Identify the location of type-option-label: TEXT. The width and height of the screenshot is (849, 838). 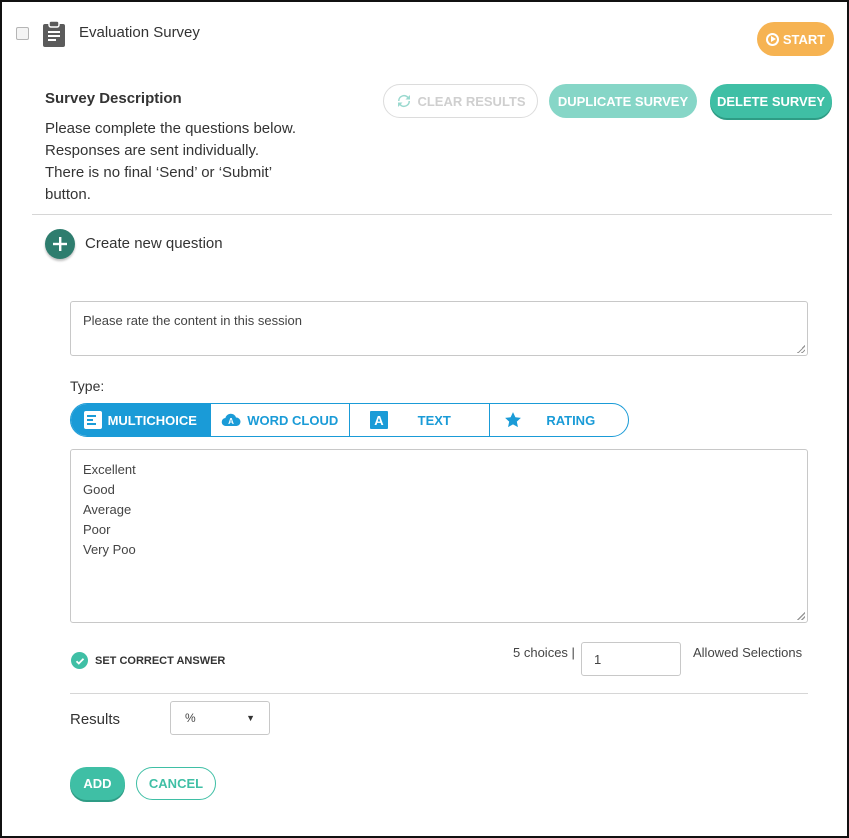
(434, 420).